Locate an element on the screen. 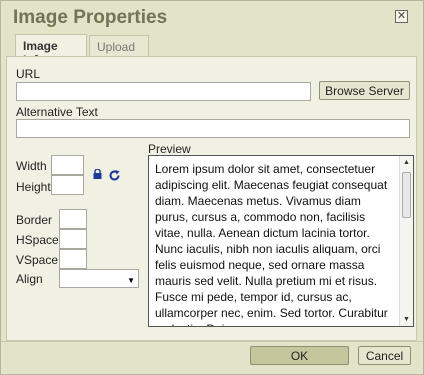 Image resolution: width=424 pixels, height=375 pixels. url-label: URL is located at coordinates (28, 74).